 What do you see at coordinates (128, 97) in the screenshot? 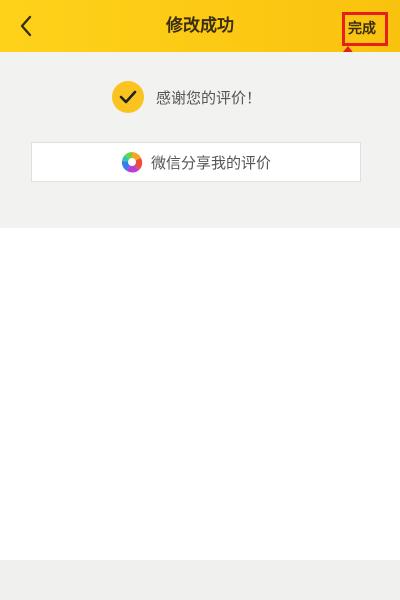
I see `check-icon` at bounding box center [128, 97].